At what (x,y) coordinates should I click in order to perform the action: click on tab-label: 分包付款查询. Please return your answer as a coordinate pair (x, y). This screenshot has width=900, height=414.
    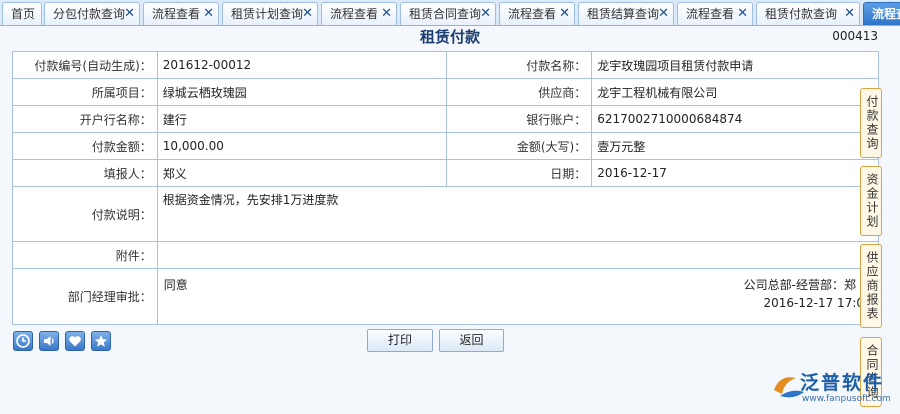
    Looking at the image, I should click on (89, 14).